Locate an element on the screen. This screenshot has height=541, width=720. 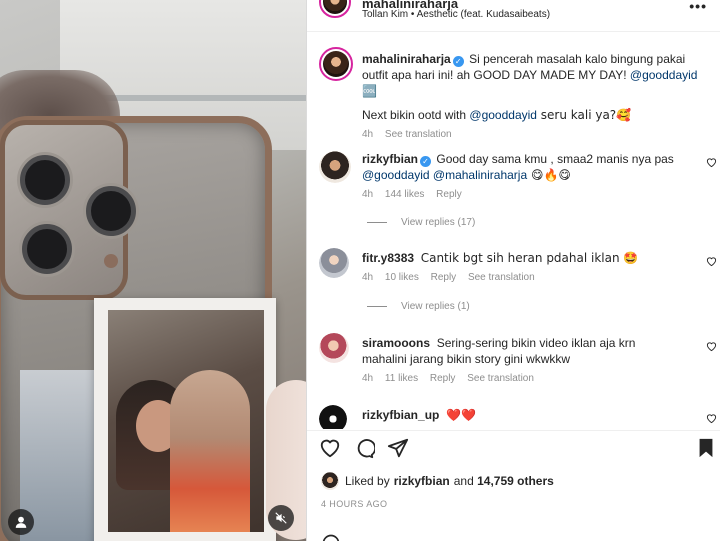
comment-body: Cantik bgt sih heran pdahal iklan 🤩 is located at coordinates (529, 258).